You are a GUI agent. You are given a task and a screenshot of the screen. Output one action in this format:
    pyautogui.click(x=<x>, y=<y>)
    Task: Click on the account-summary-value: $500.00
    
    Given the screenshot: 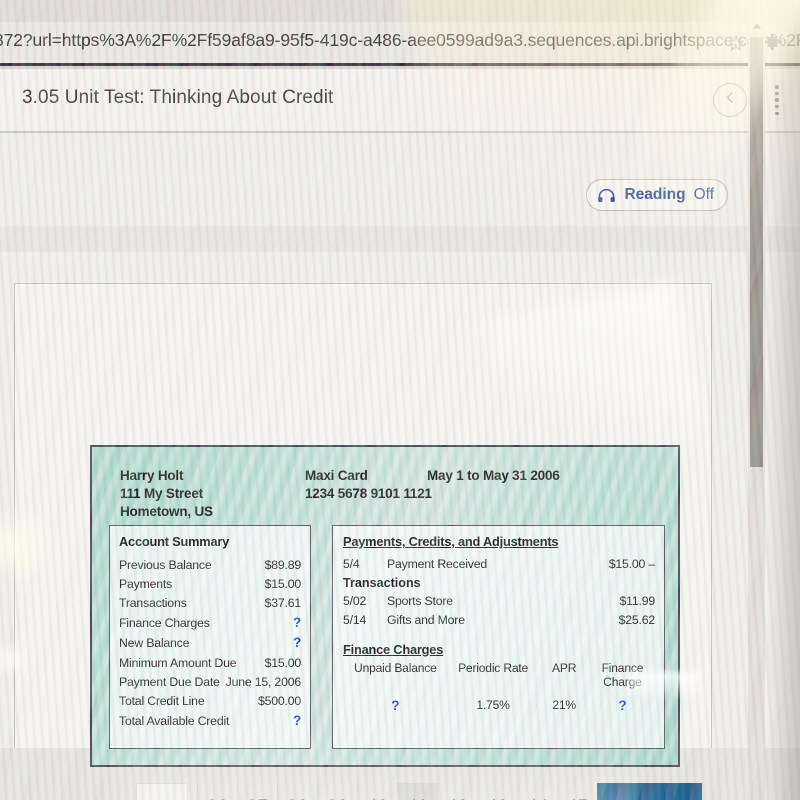 What is the action you would take?
    pyautogui.click(x=279, y=700)
    